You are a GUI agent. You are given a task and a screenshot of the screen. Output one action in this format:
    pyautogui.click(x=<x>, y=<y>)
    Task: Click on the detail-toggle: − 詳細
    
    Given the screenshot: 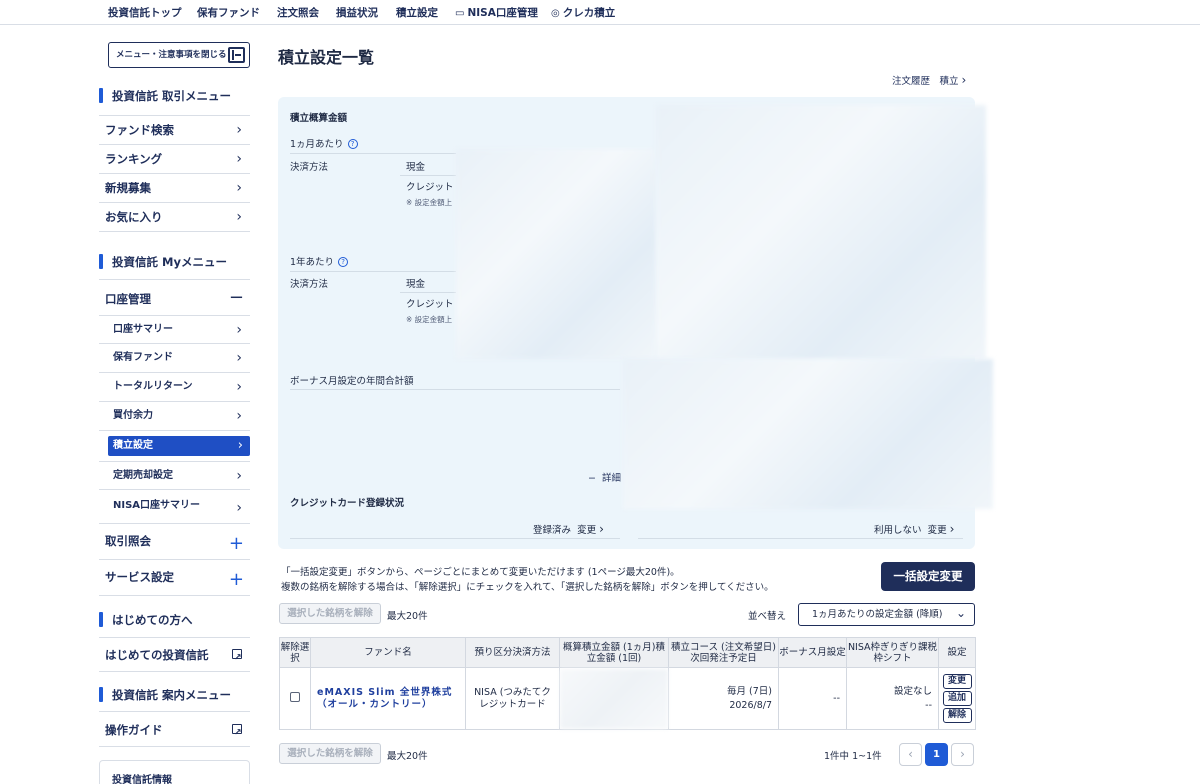 What is the action you would take?
    pyautogui.click(x=604, y=477)
    